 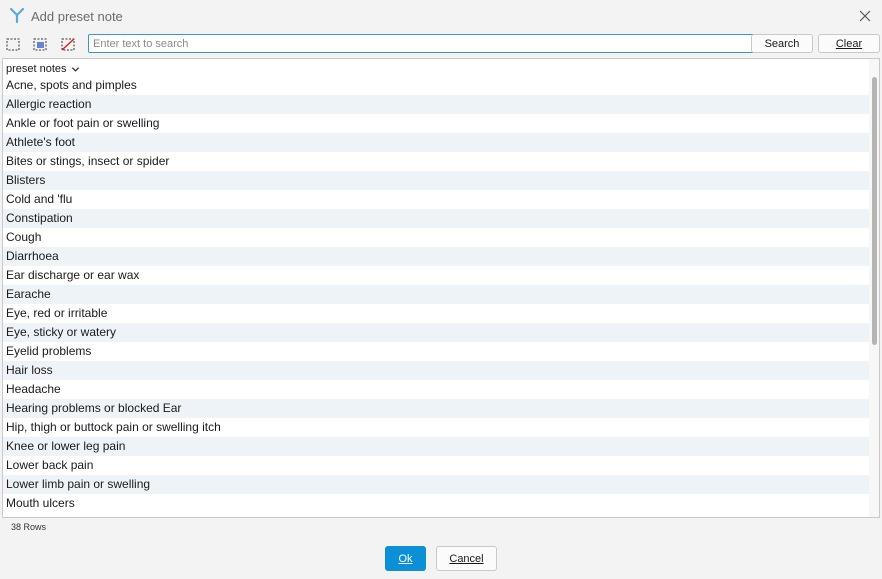 What do you see at coordinates (466, 558) in the screenshot?
I see `cancel-button: Cancel` at bounding box center [466, 558].